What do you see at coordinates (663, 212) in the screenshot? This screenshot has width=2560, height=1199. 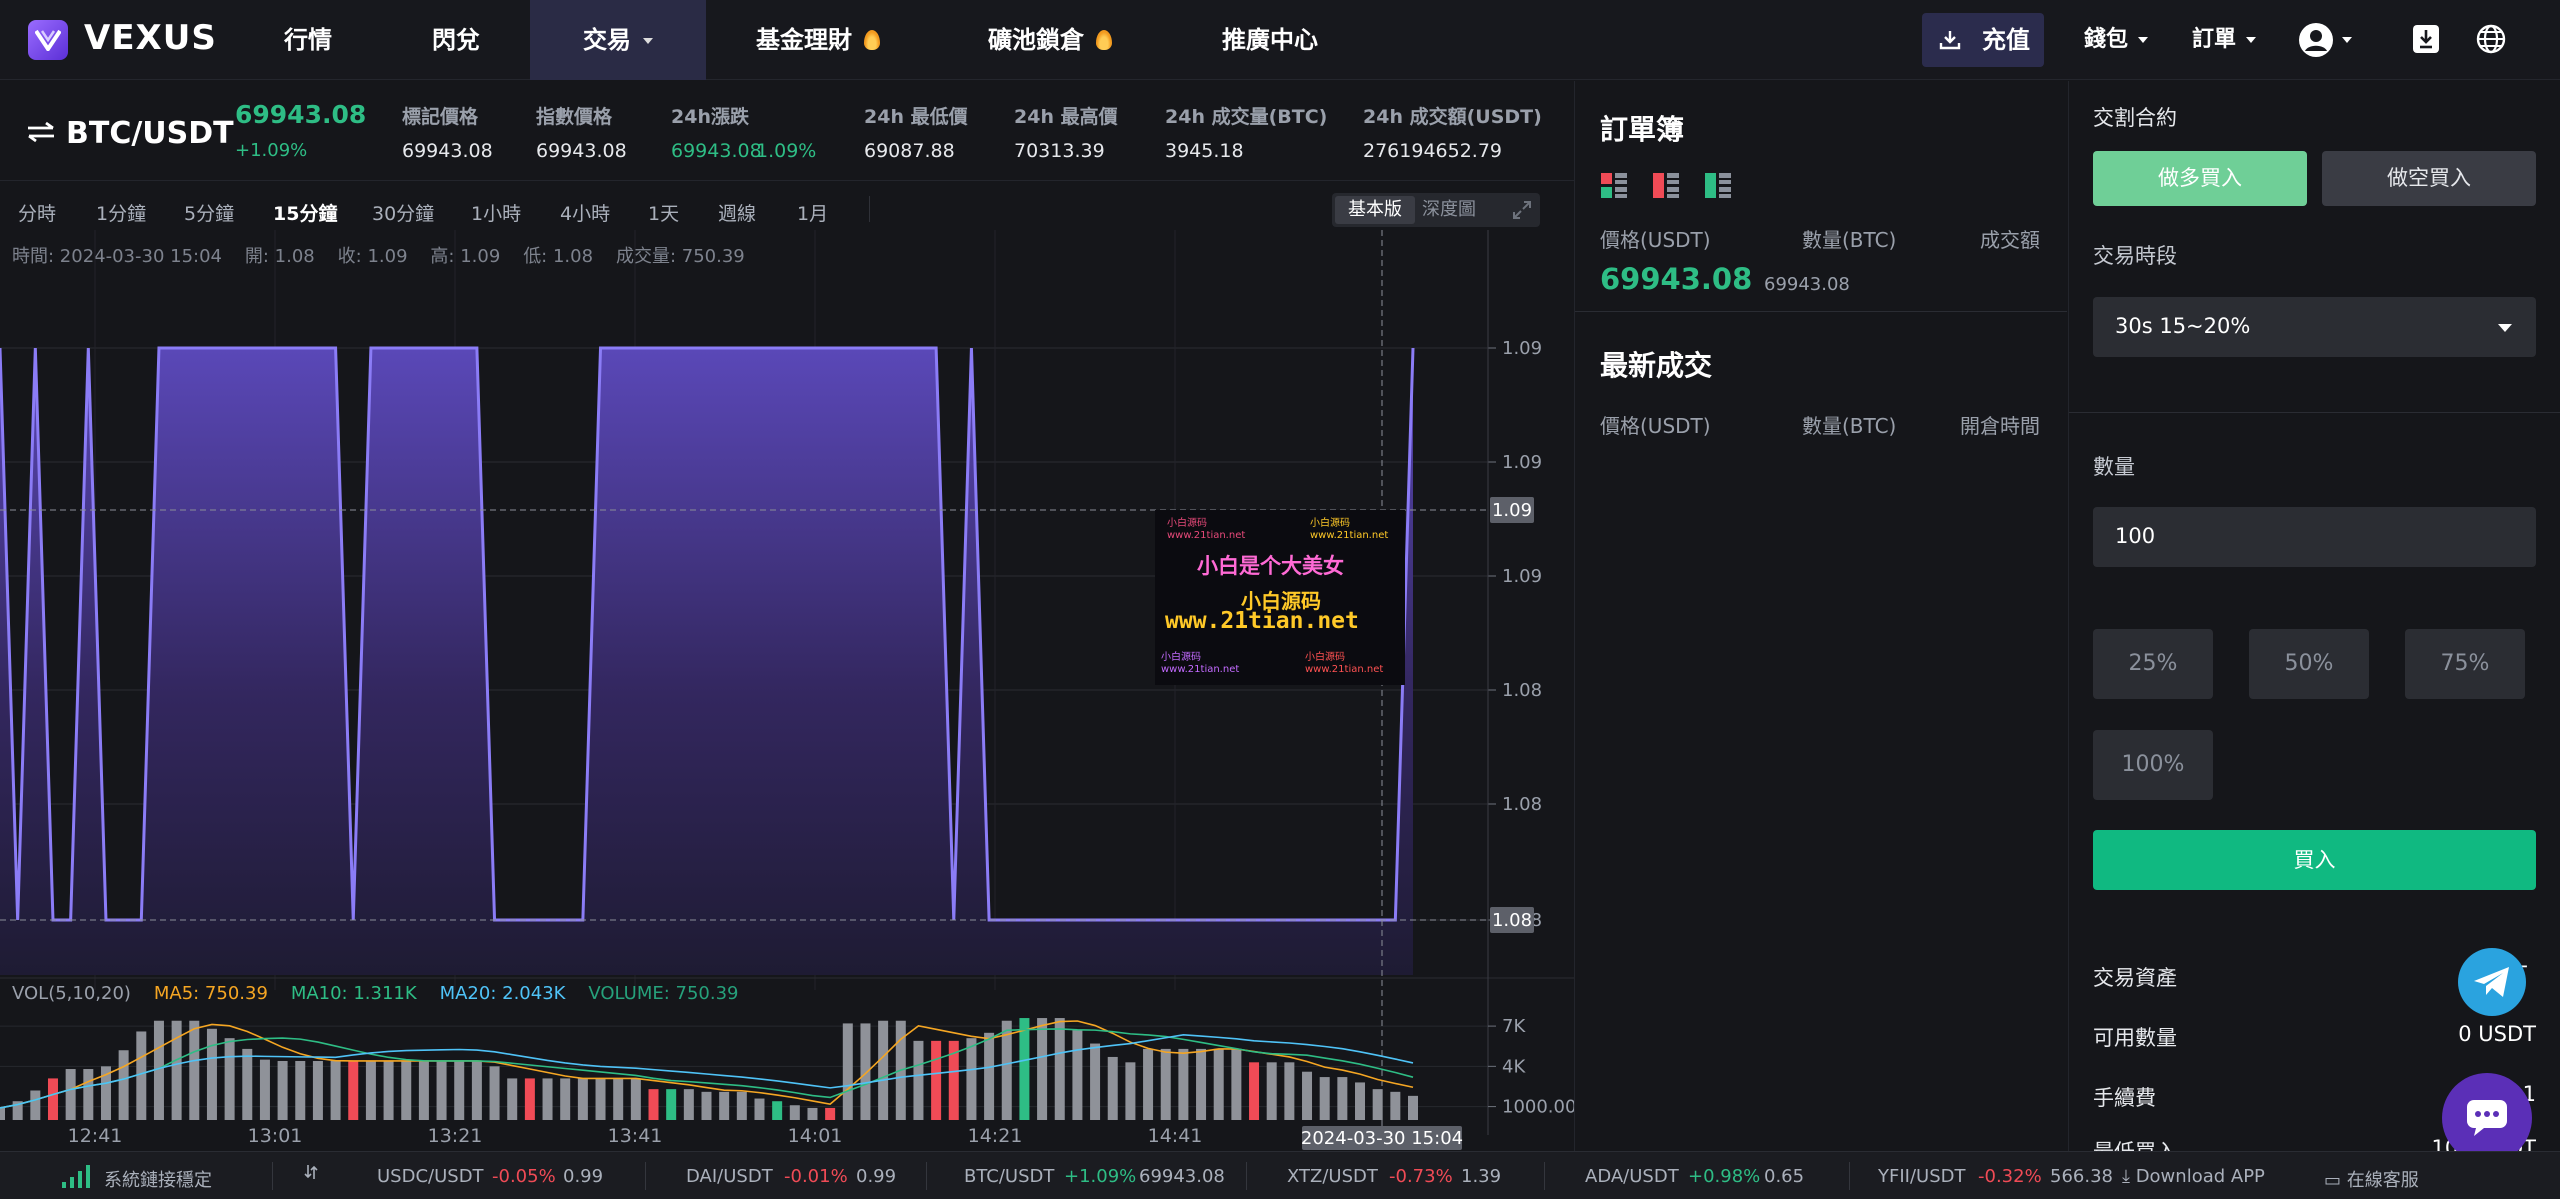 I see `tf-tab: 1天` at bounding box center [663, 212].